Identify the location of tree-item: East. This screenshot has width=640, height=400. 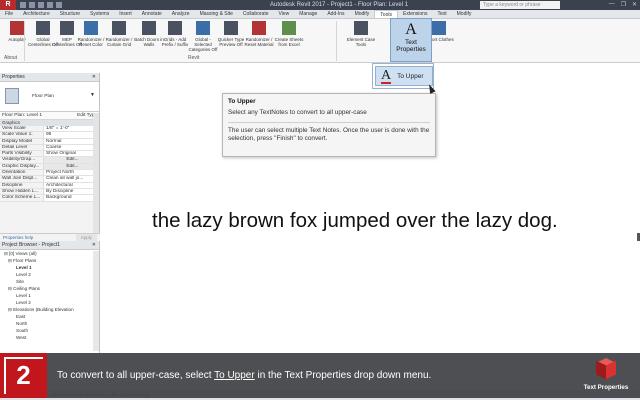
(49, 316).